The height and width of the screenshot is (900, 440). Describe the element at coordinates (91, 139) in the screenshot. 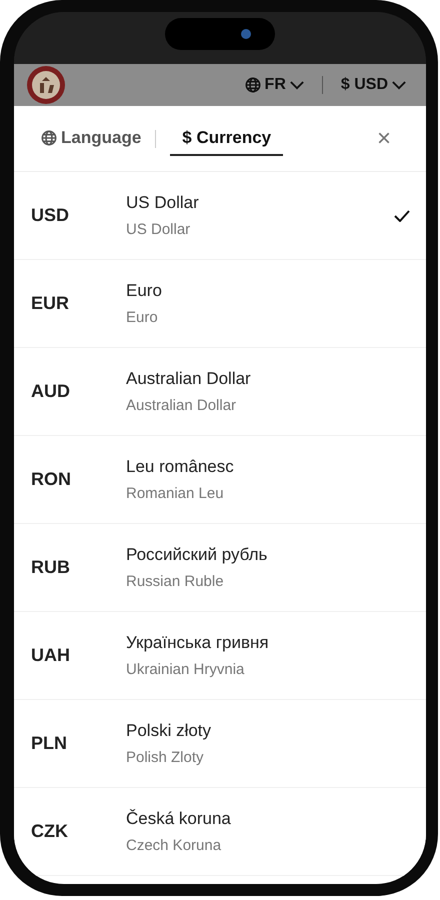

I see `tab: Language` at that location.